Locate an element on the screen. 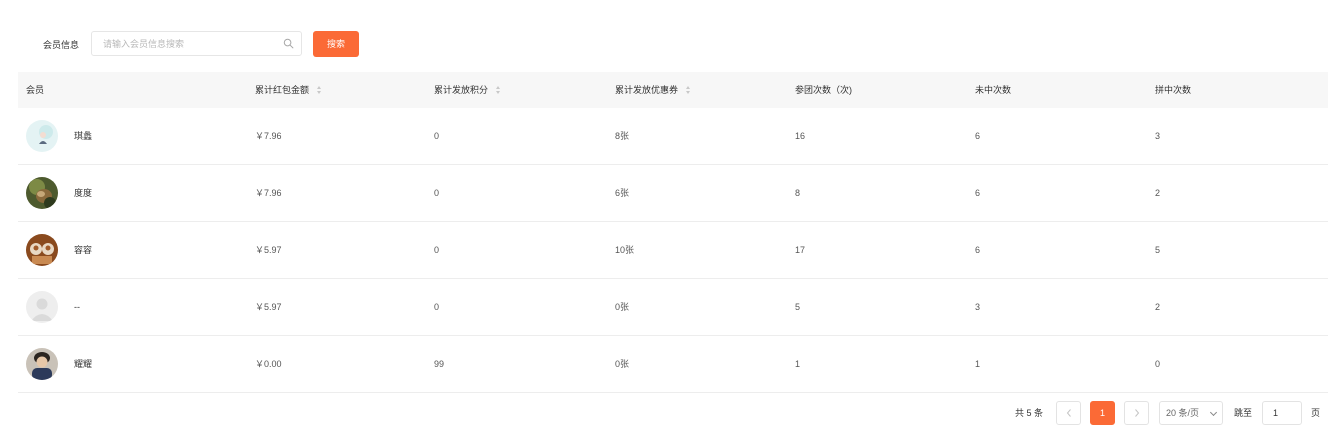  search-input is located at coordinates (184, 43).